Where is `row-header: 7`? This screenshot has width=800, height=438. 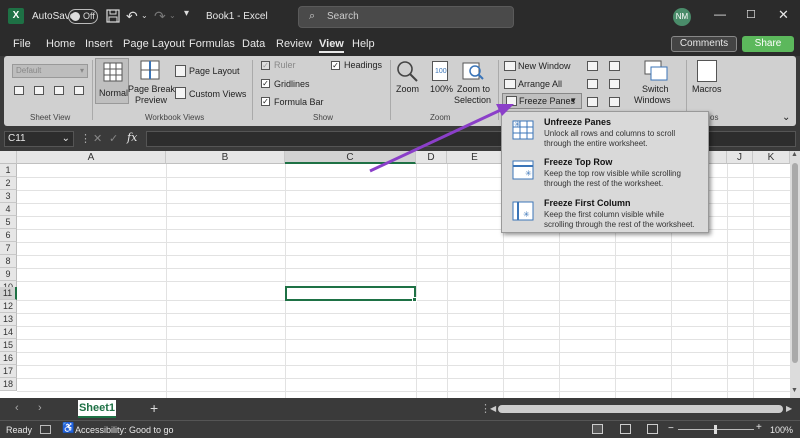 row-header: 7 is located at coordinates (8, 248).